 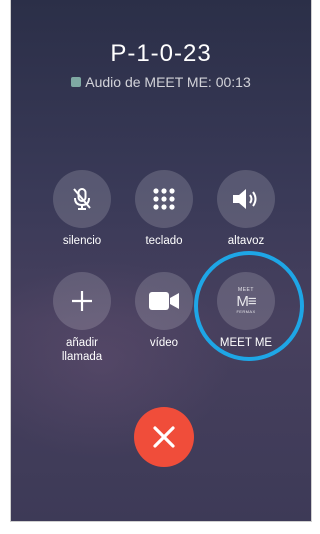 I want to click on keypad-circle, so click(x=164, y=199).